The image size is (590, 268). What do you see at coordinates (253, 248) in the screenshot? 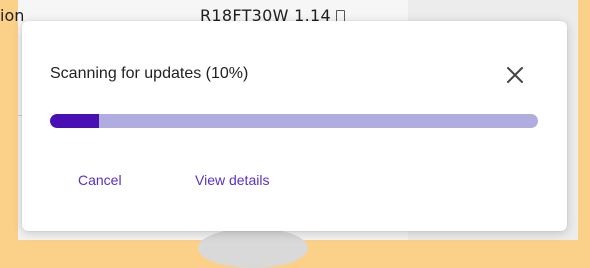
I see `background-button-shape` at bounding box center [253, 248].